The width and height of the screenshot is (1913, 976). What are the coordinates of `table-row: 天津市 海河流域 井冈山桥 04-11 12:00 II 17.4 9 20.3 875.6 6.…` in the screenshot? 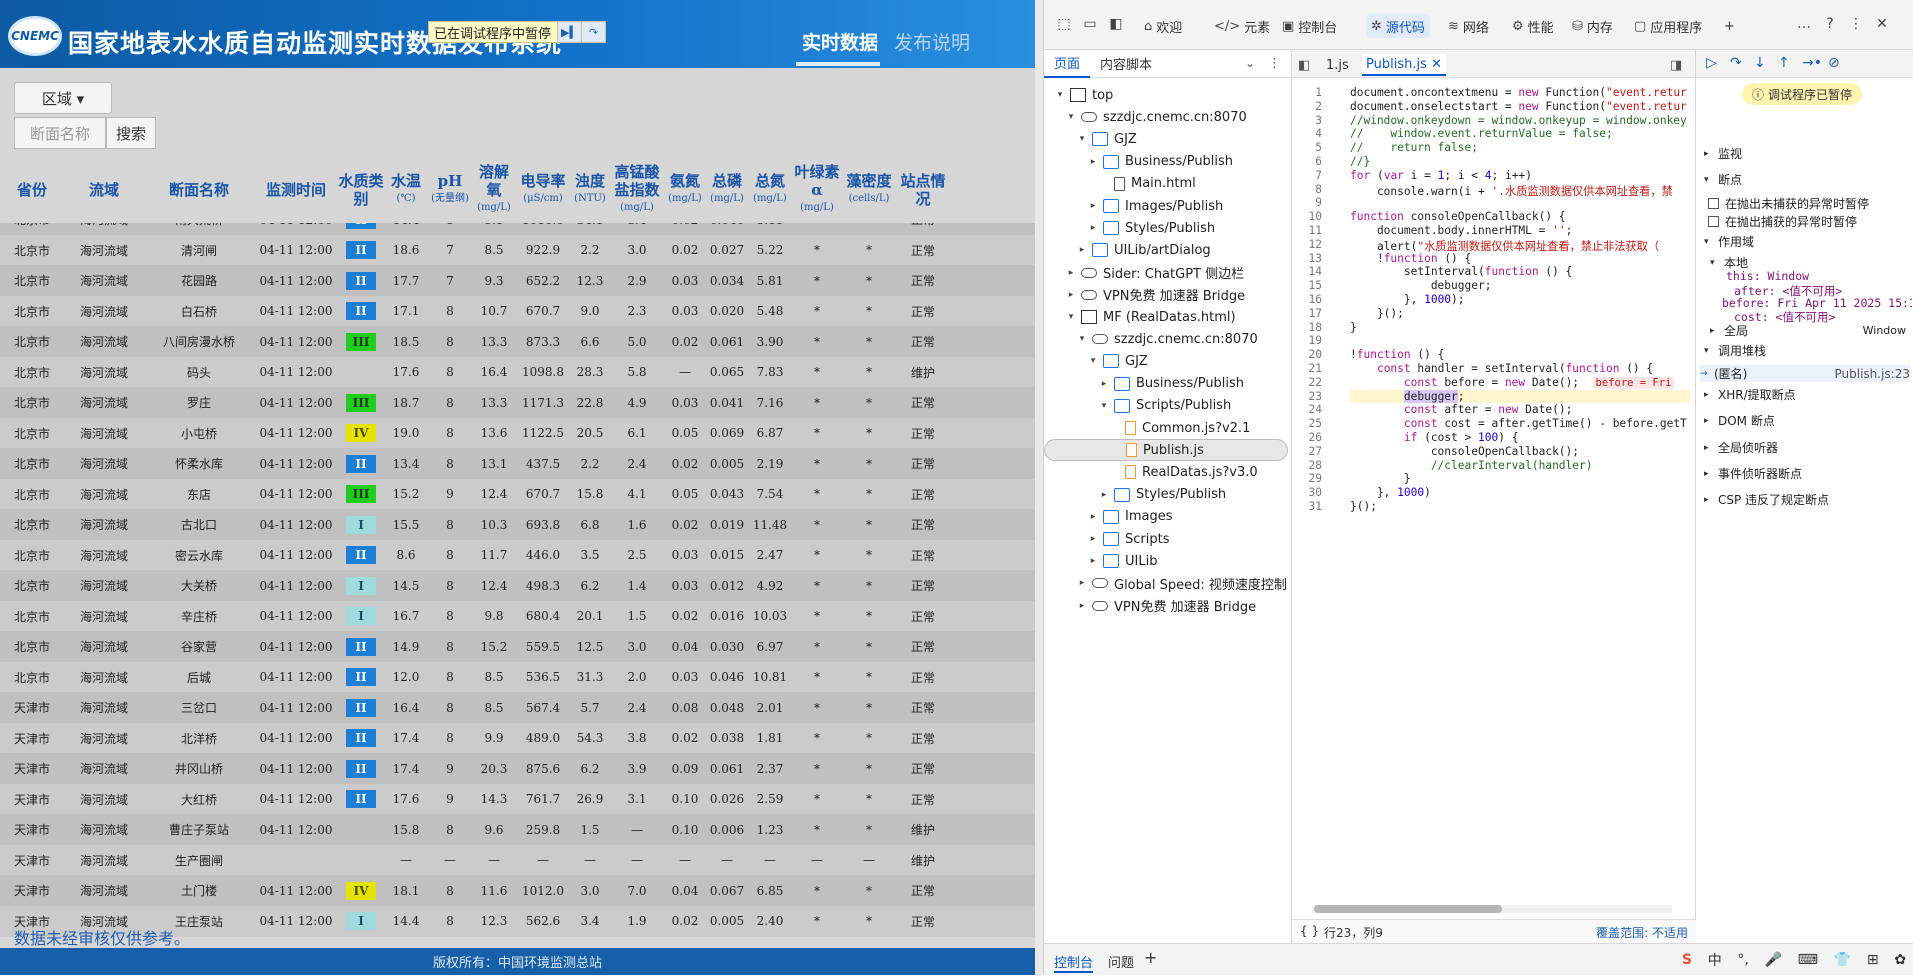 It's located at (517, 768).